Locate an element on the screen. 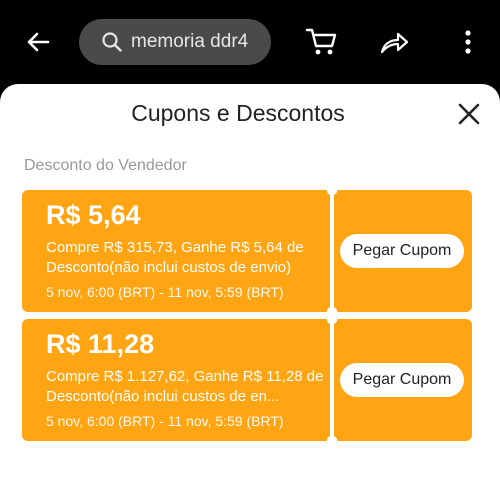  search-bar: memoria ddr4 is located at coordinates (175, 42).